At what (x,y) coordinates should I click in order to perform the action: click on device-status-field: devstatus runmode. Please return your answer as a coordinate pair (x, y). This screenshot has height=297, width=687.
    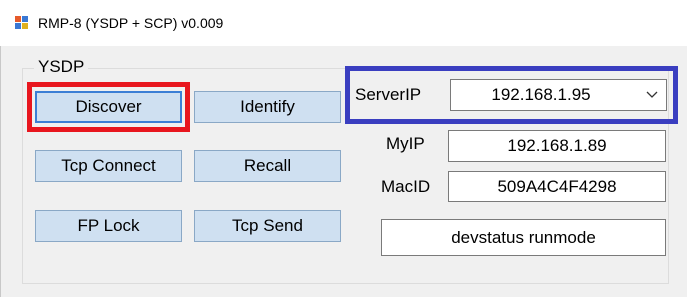
    Looking at the image, I should click on (523, 237).